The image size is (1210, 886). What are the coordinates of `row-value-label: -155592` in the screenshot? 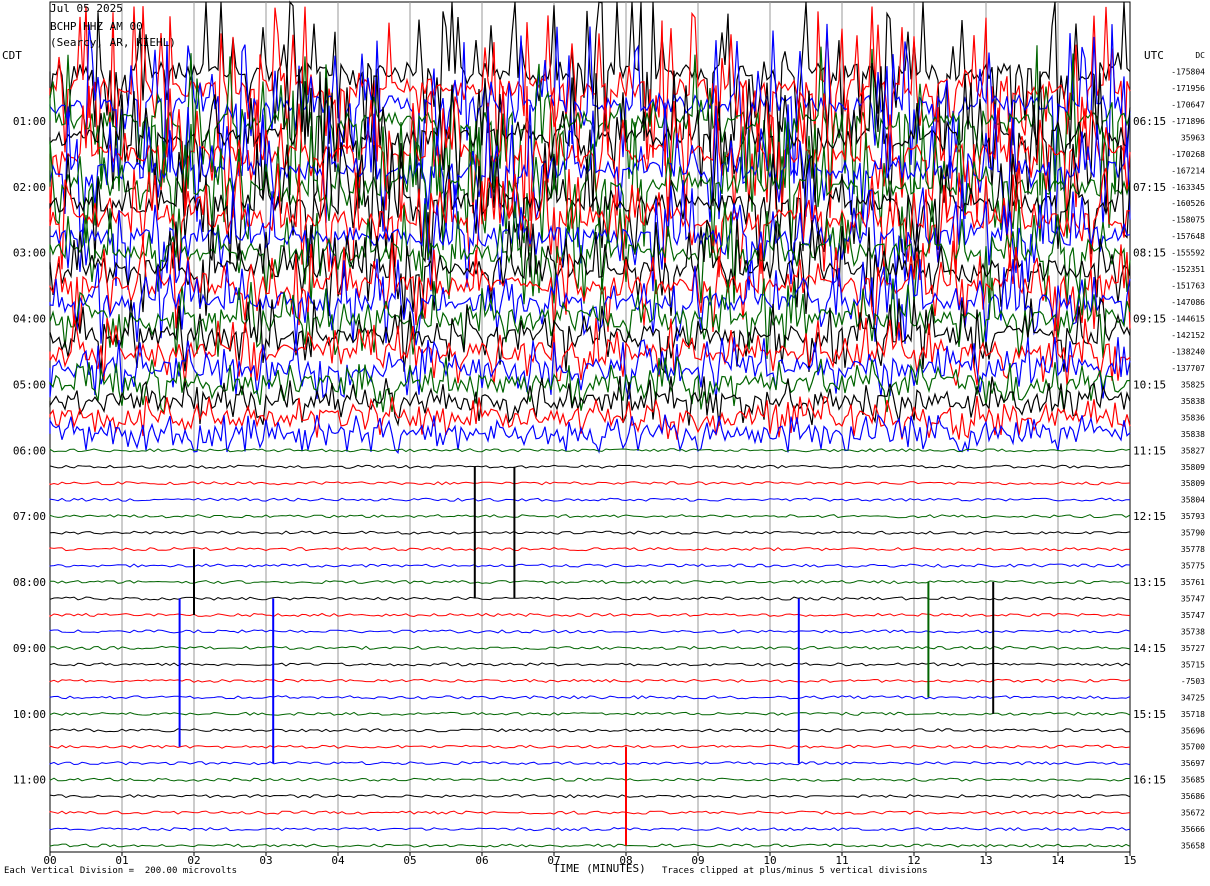 It's located at (1188, 253).